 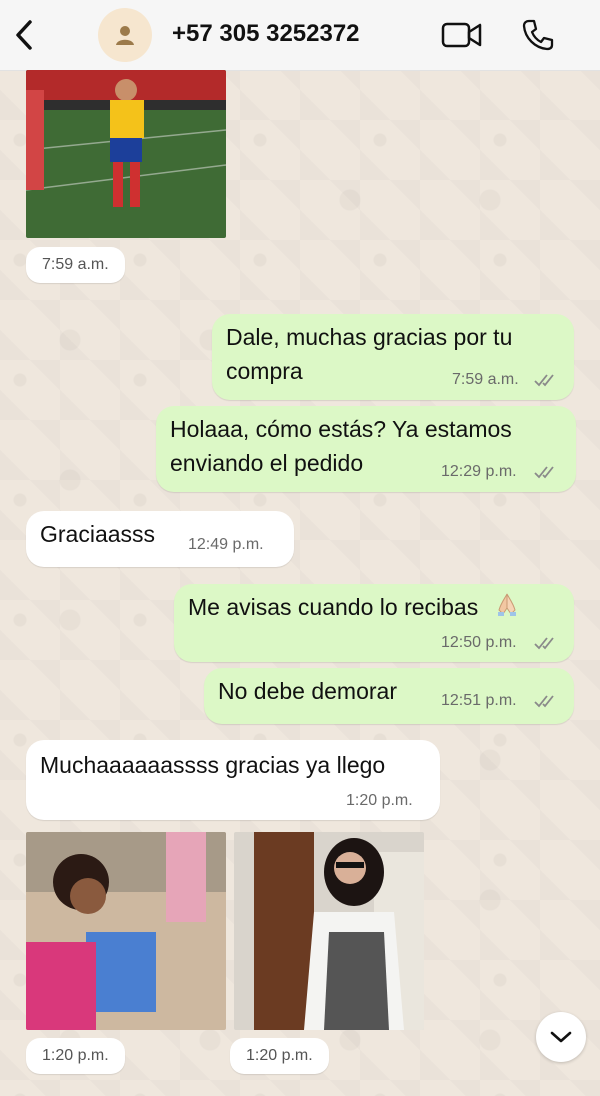 What do you see at coordinates (479, 642) in the screenshot?
I see `message-time: 12:50 p.m.` at bounding box center [479, 642].